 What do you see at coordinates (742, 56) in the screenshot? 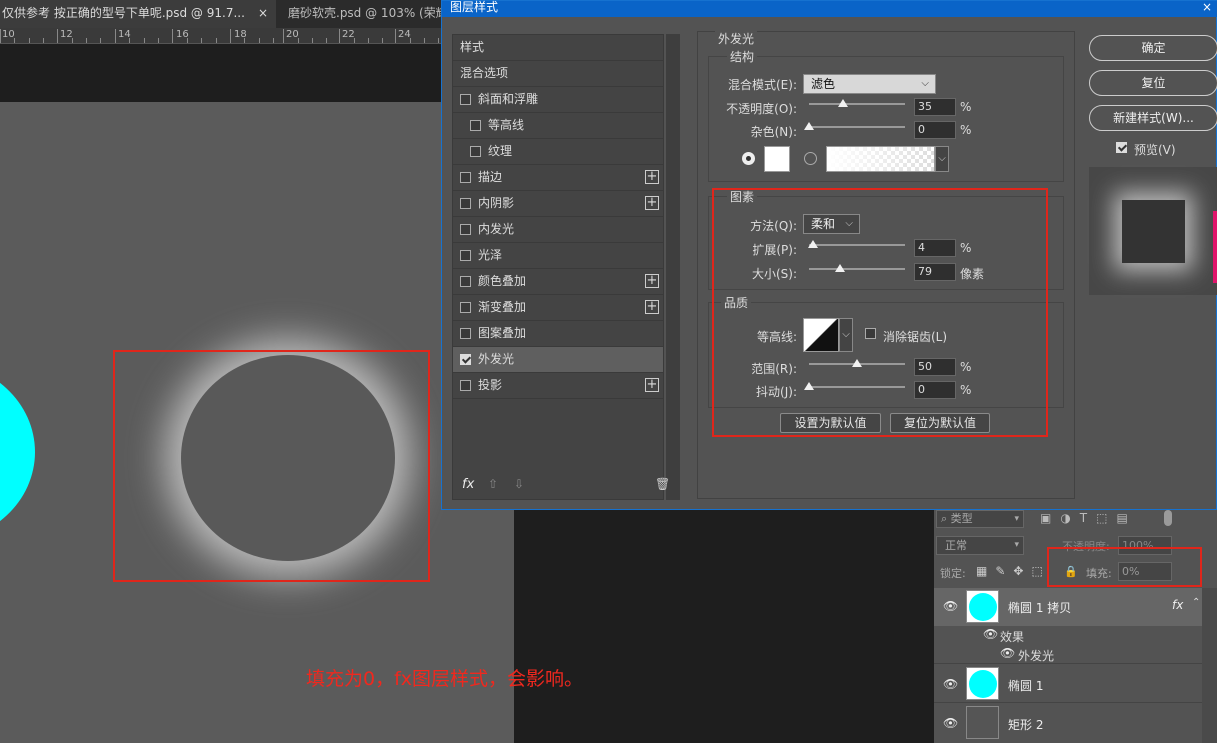
I see `structure-title: 结构` at bounding box center [742, 56].